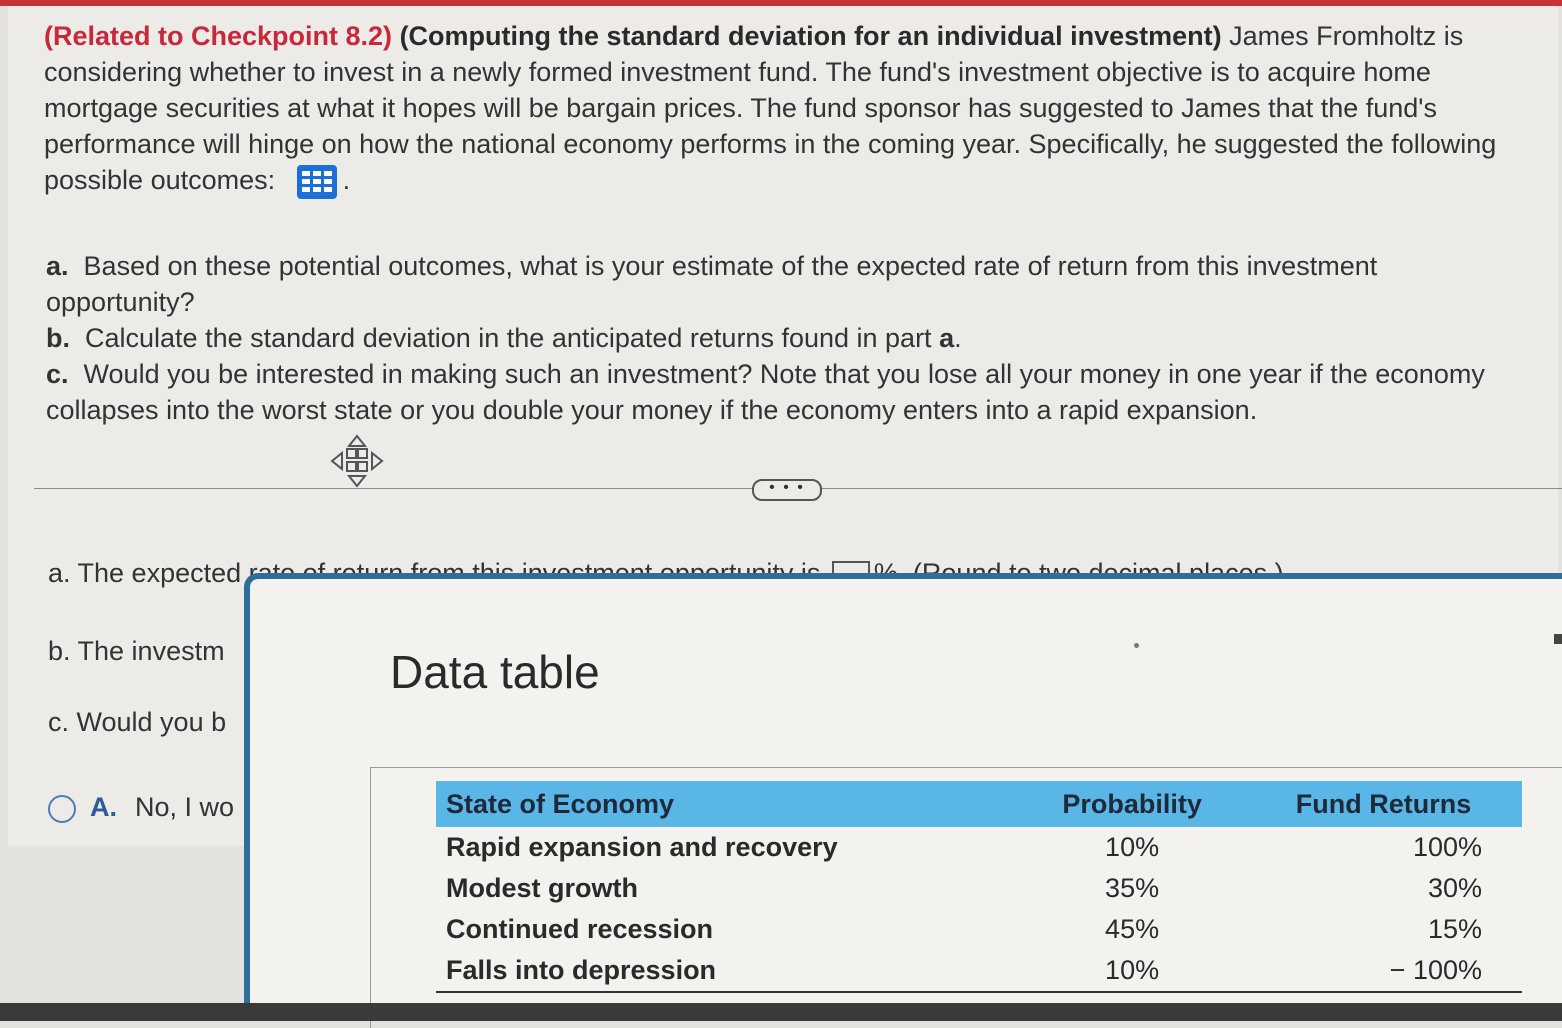 The height and width of the screenshot is (1028, 1562). What do you see at coordinates (642, 847) in the screenshot?
I see `cell-state: Rapid expansion and recovery` at bounding box center [642, 847].